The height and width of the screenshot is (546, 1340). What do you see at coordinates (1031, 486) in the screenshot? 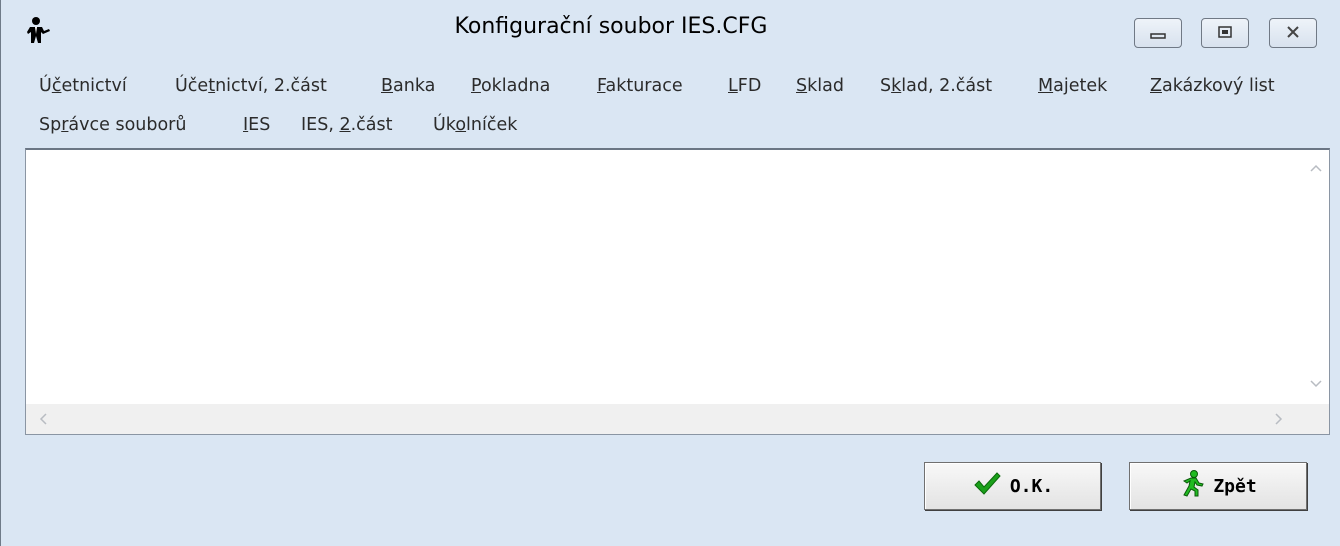
I see `ok-label: O.K.` at bounding box center [1031, 486].